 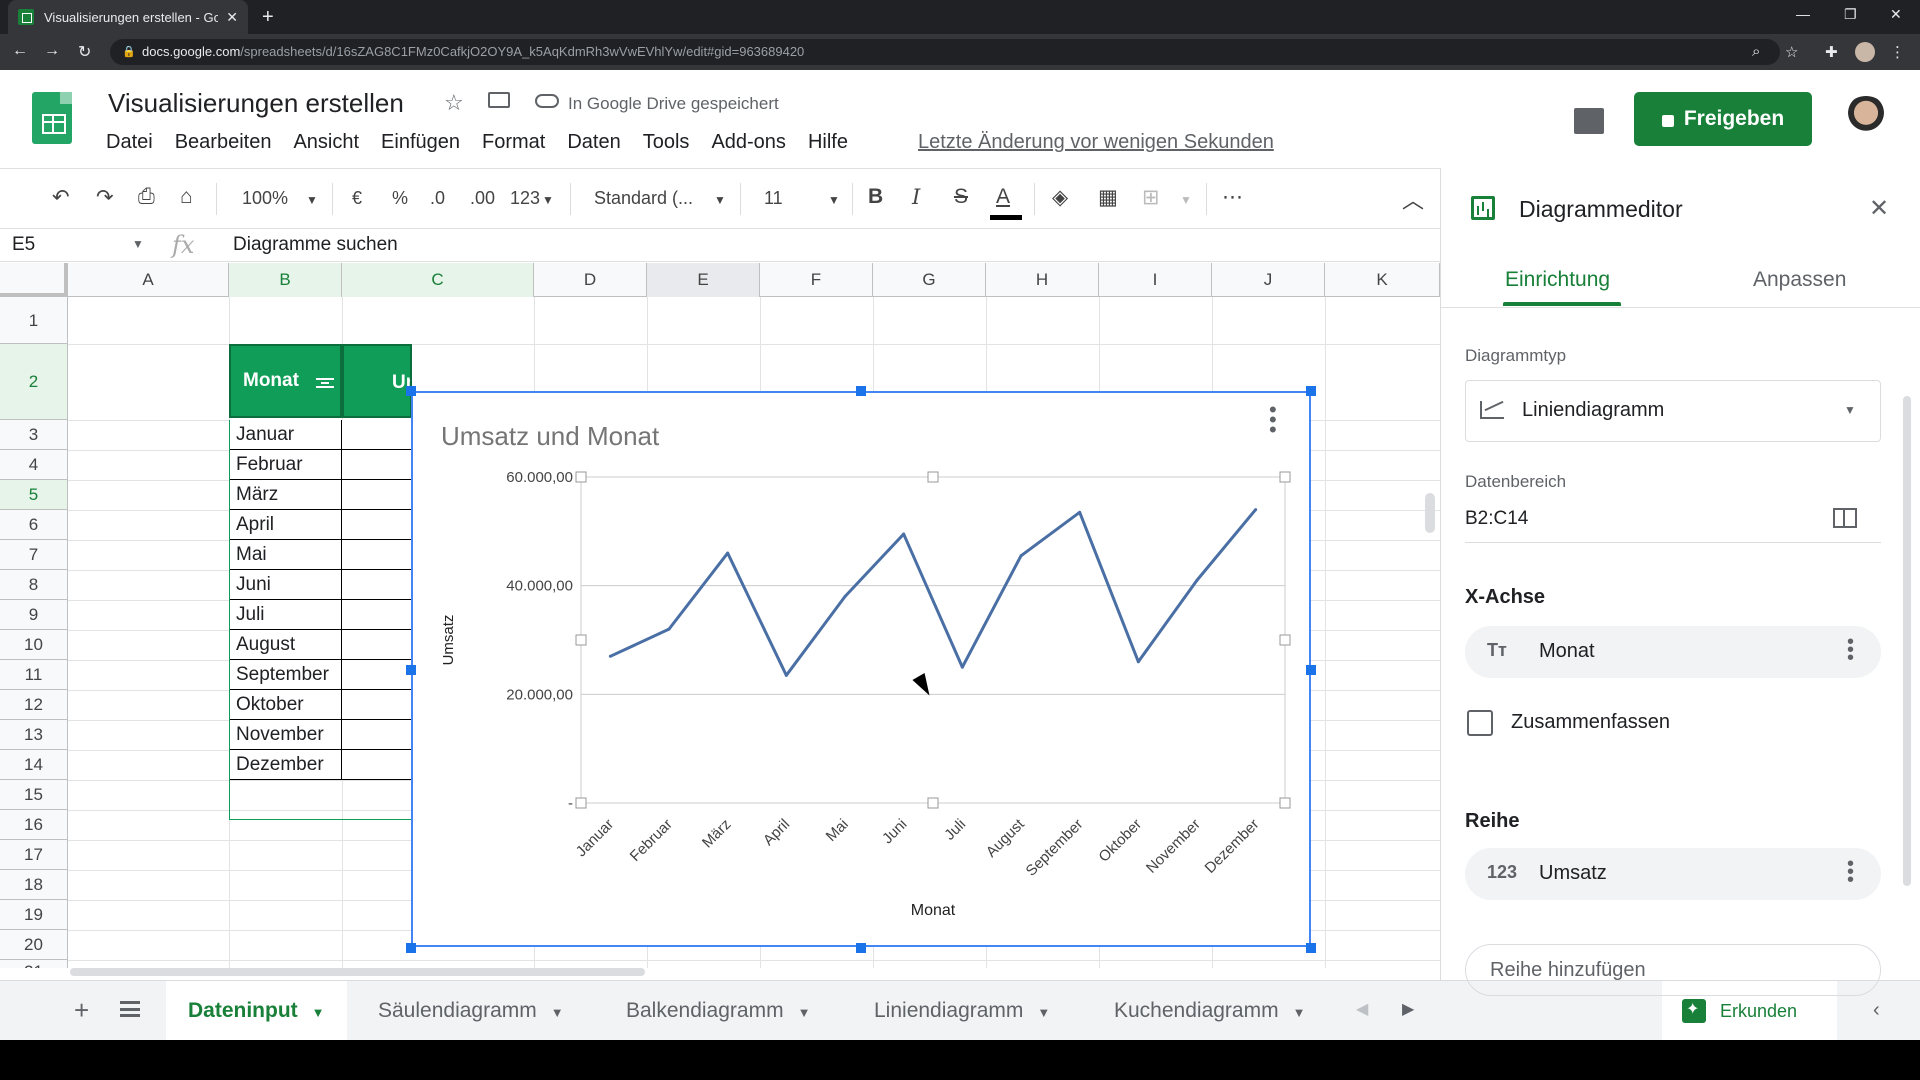 What do you see at coordinates (1413, 199) in the screenshot?
I see `collapse-menus-icon: ︿` at bounding box center [1413, 199].